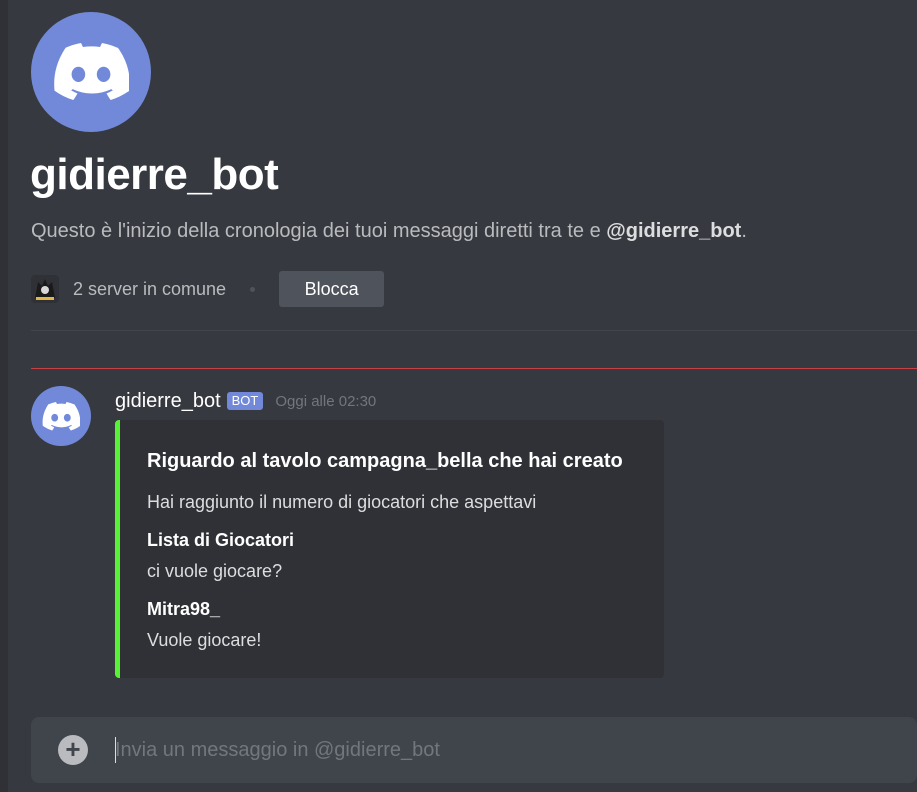 The image size is (917, 792). What do you see at coordinates (221, 540) in the screenshot?
I see `embed-field-name: Lista di Giocatori` at bounding box center [221, 540].